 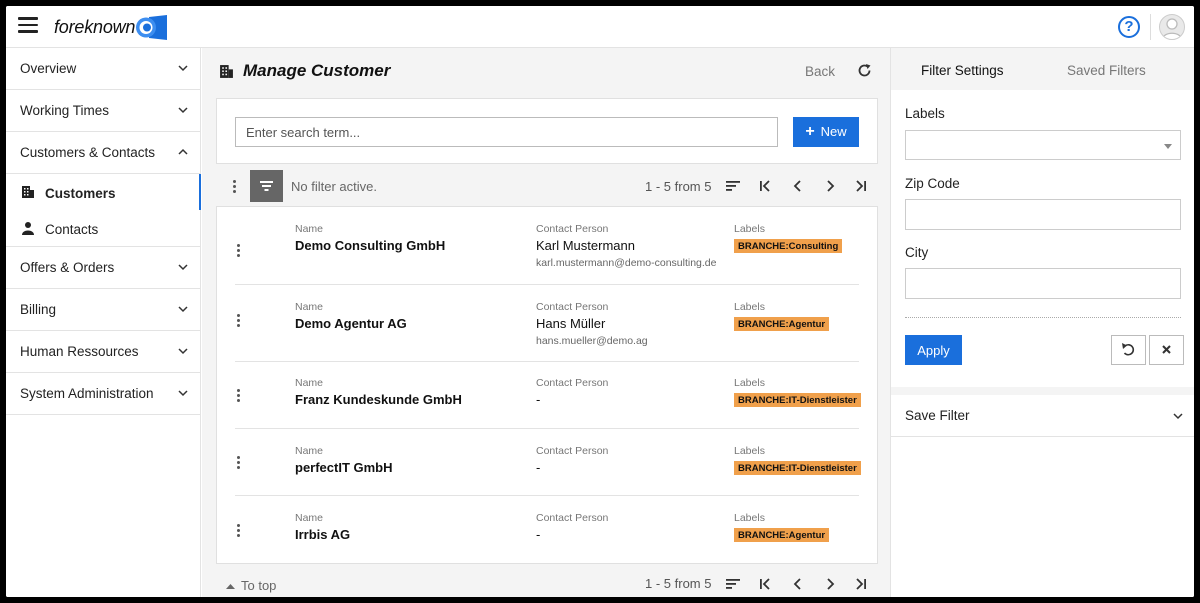 What do you see at coordinates (103, 310) in the screenshot?
I see `nav-group-billing: Billing` at bounding box center [103, 310].